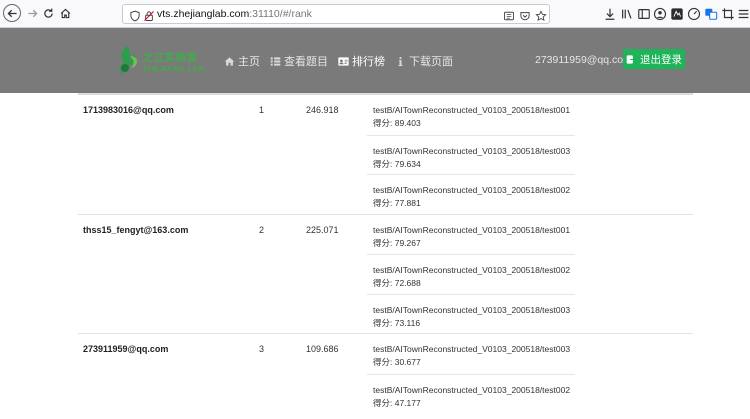 Image resolution: width=750 pixels, height=419 pixels. I want to click on sign-out-icon, so click(631, 59).